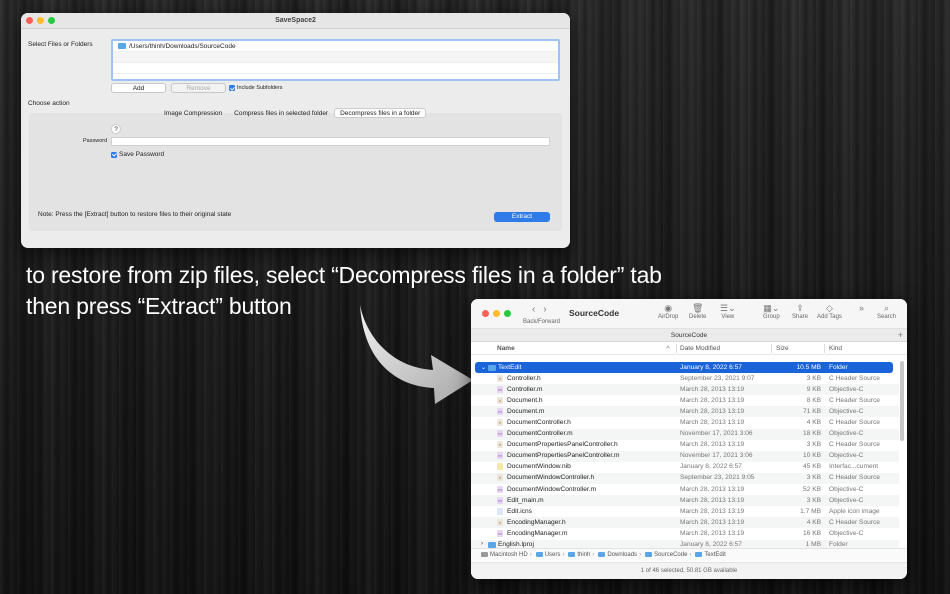  Describe the element at coordinates (810, 511) in the screenshot. I see `file-size: 1.7 MB` at that location.